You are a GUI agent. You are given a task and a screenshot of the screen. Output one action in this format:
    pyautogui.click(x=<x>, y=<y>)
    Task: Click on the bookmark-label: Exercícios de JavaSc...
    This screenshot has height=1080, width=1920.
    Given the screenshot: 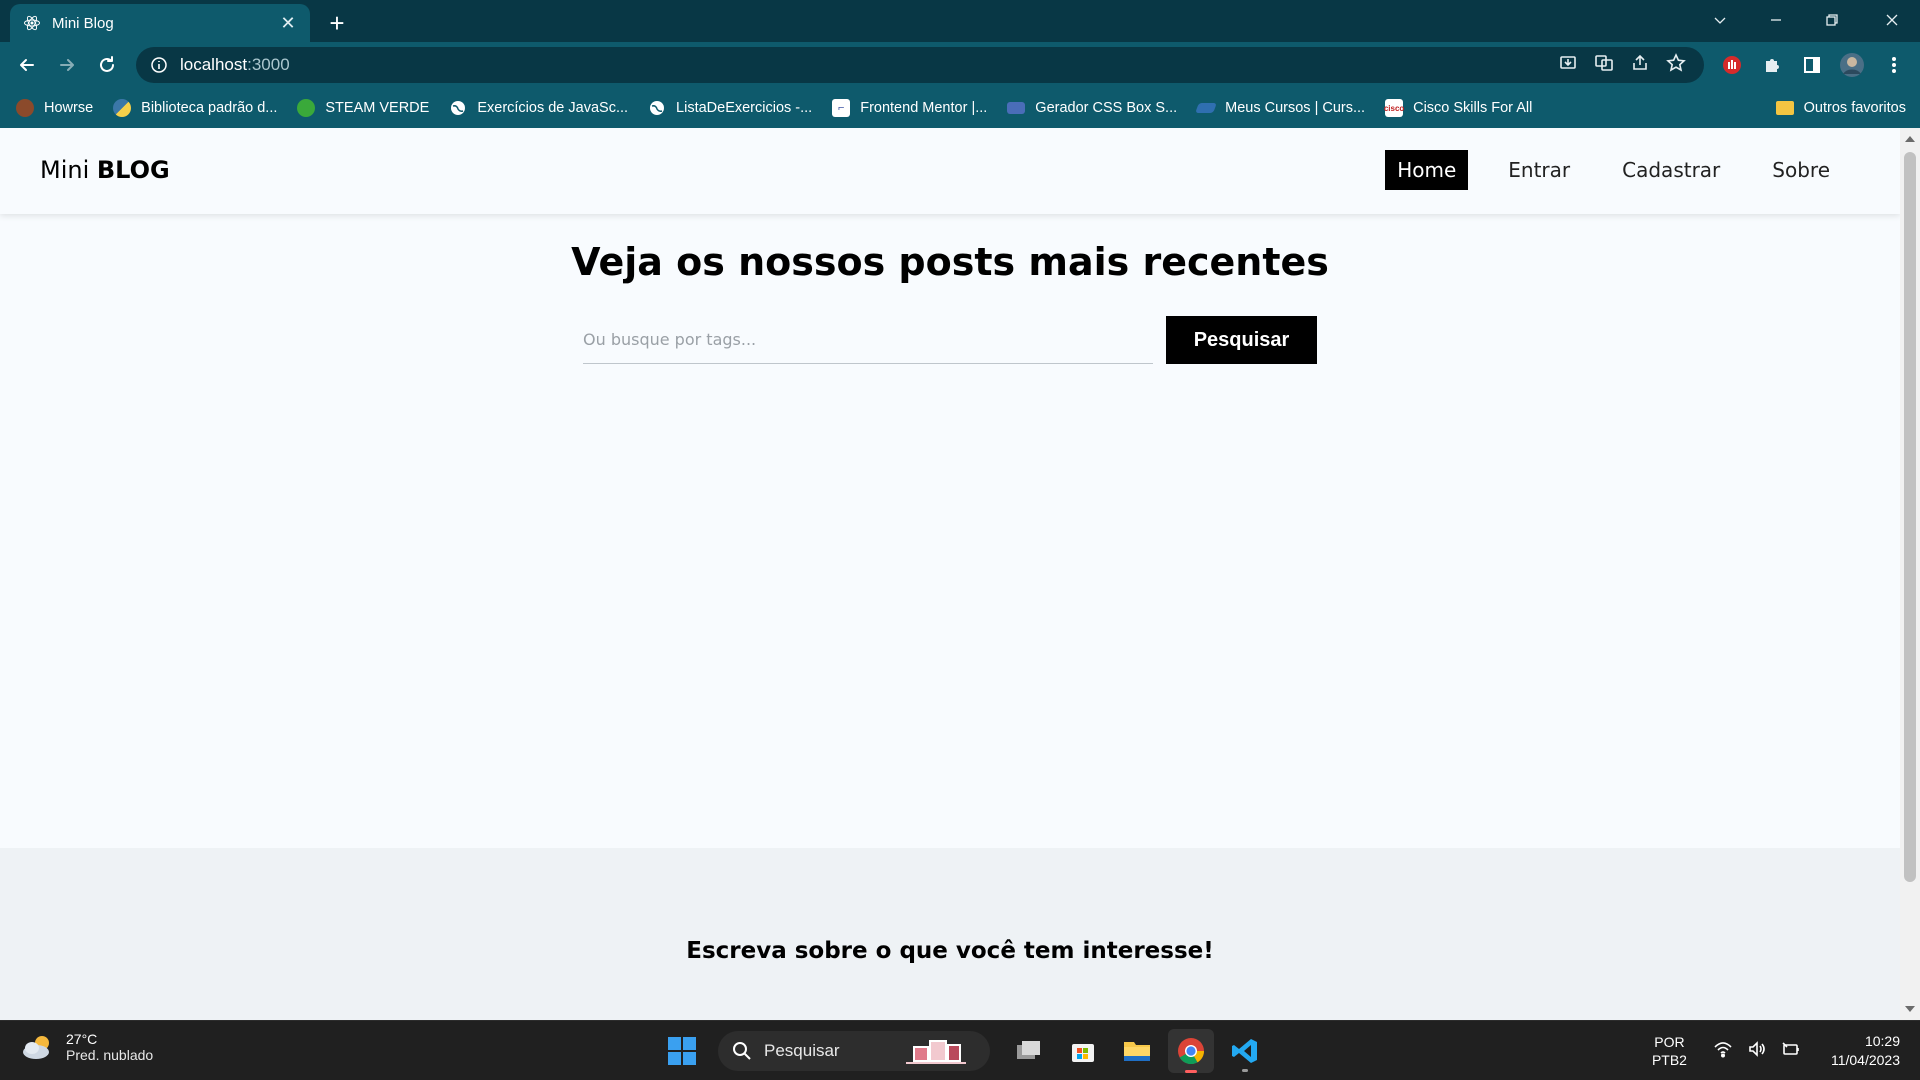 What is the action you would take?
    pyautogui.click(x=553, y=108)
    